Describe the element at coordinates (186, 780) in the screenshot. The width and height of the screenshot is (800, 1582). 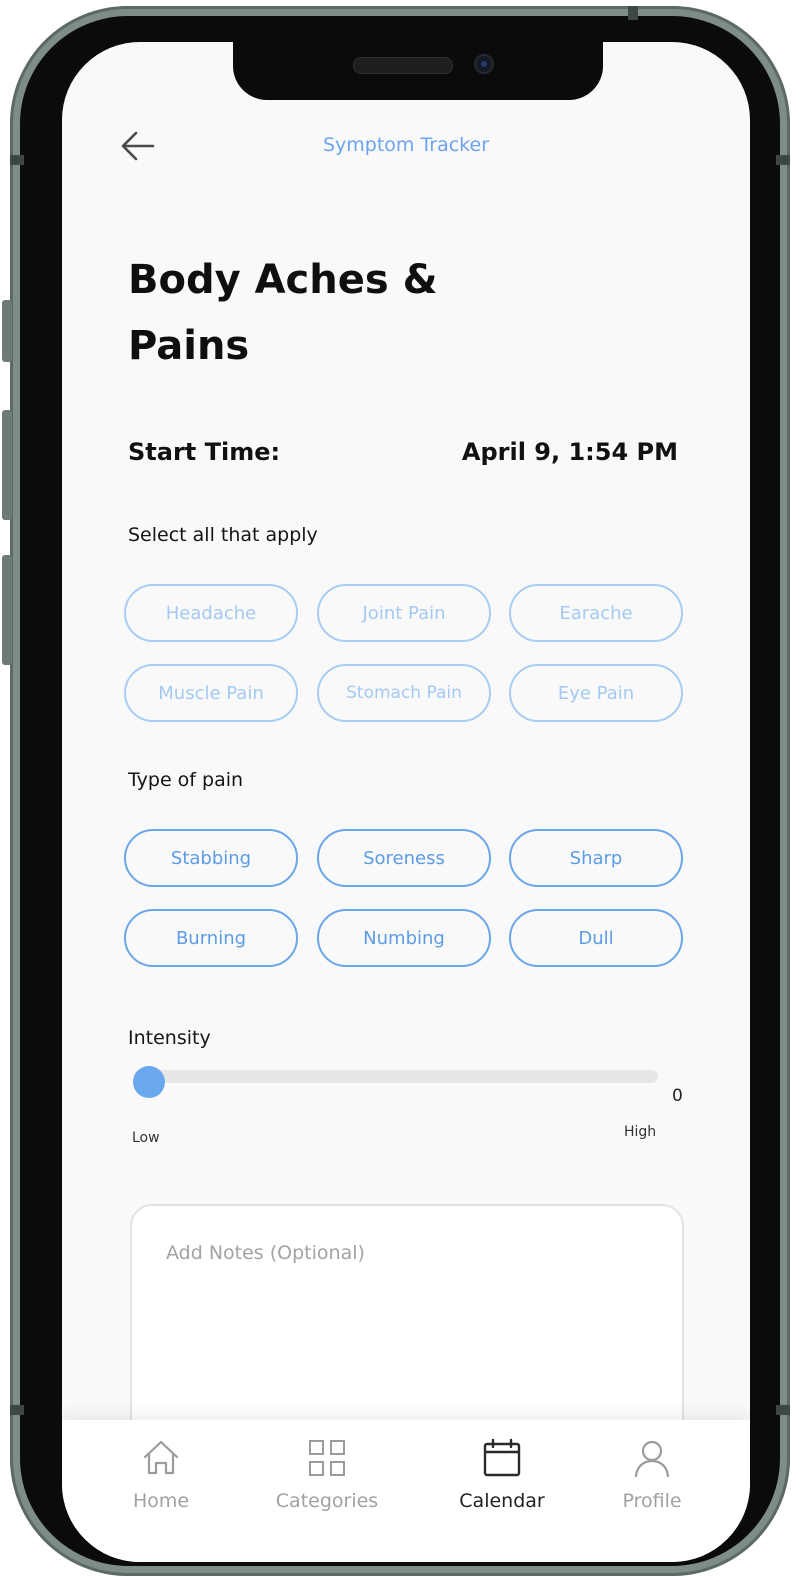
I see `pain-type-label: Type of pain` at that location.